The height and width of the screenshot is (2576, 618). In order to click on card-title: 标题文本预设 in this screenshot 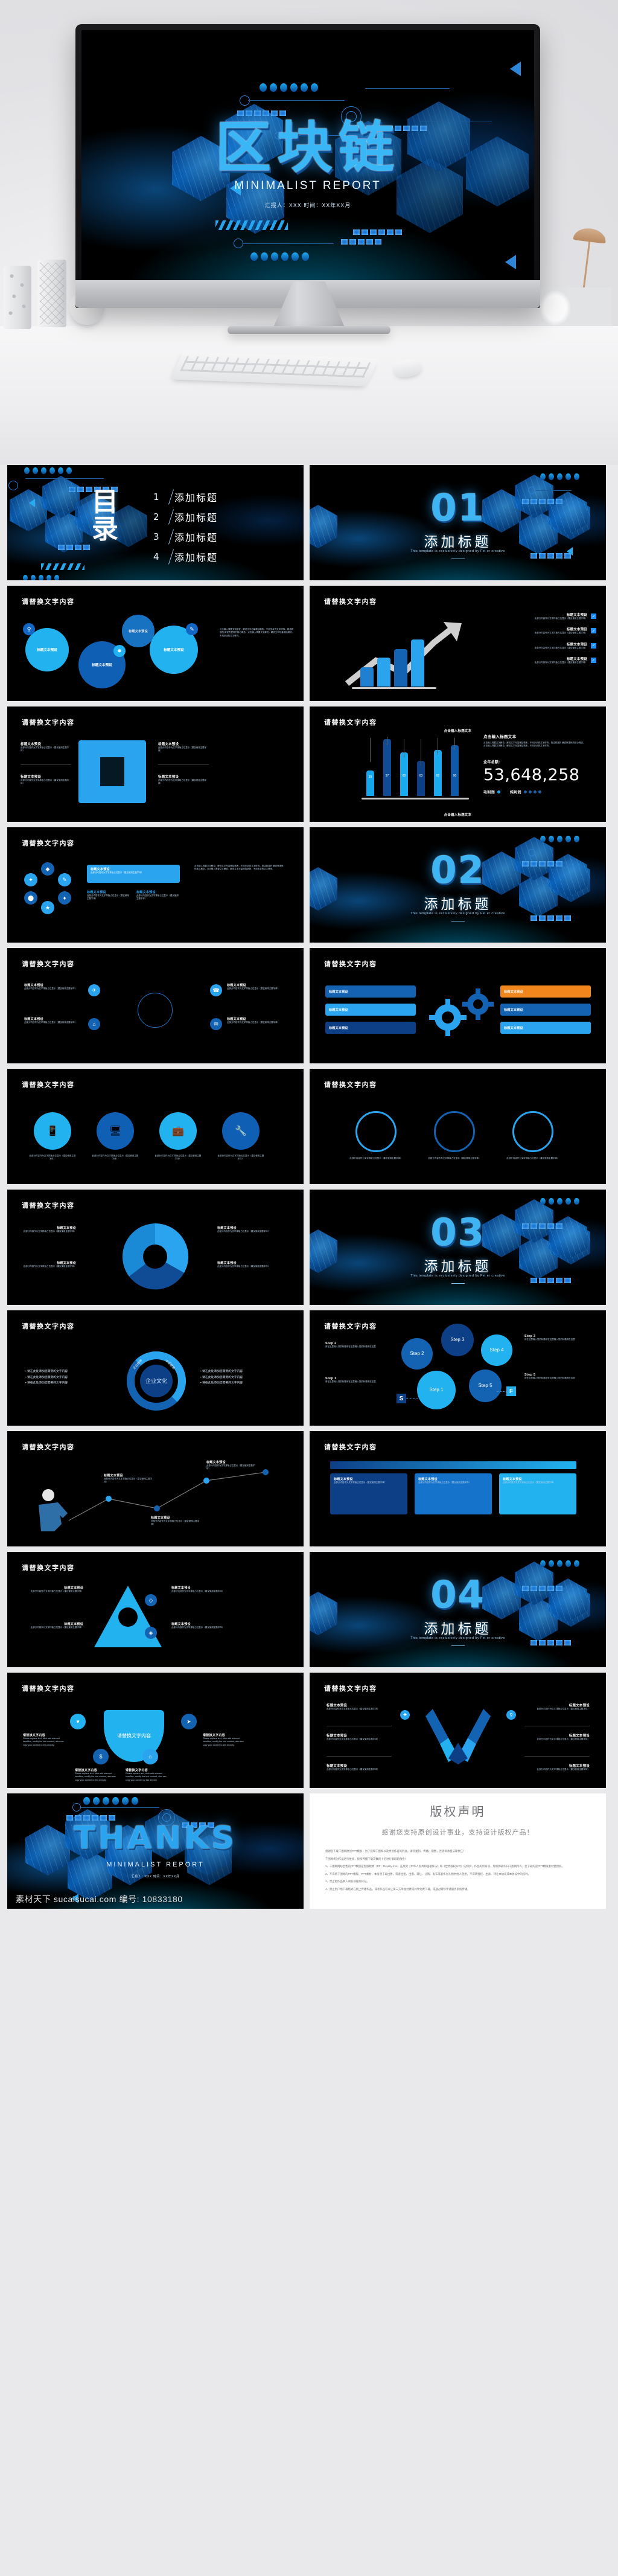, I will do `click(343, 1479)`.